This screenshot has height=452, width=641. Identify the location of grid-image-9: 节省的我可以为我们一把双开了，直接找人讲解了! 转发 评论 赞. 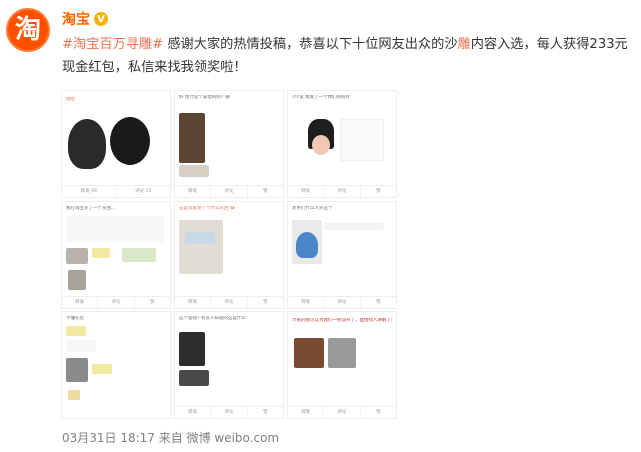
(342, 365).